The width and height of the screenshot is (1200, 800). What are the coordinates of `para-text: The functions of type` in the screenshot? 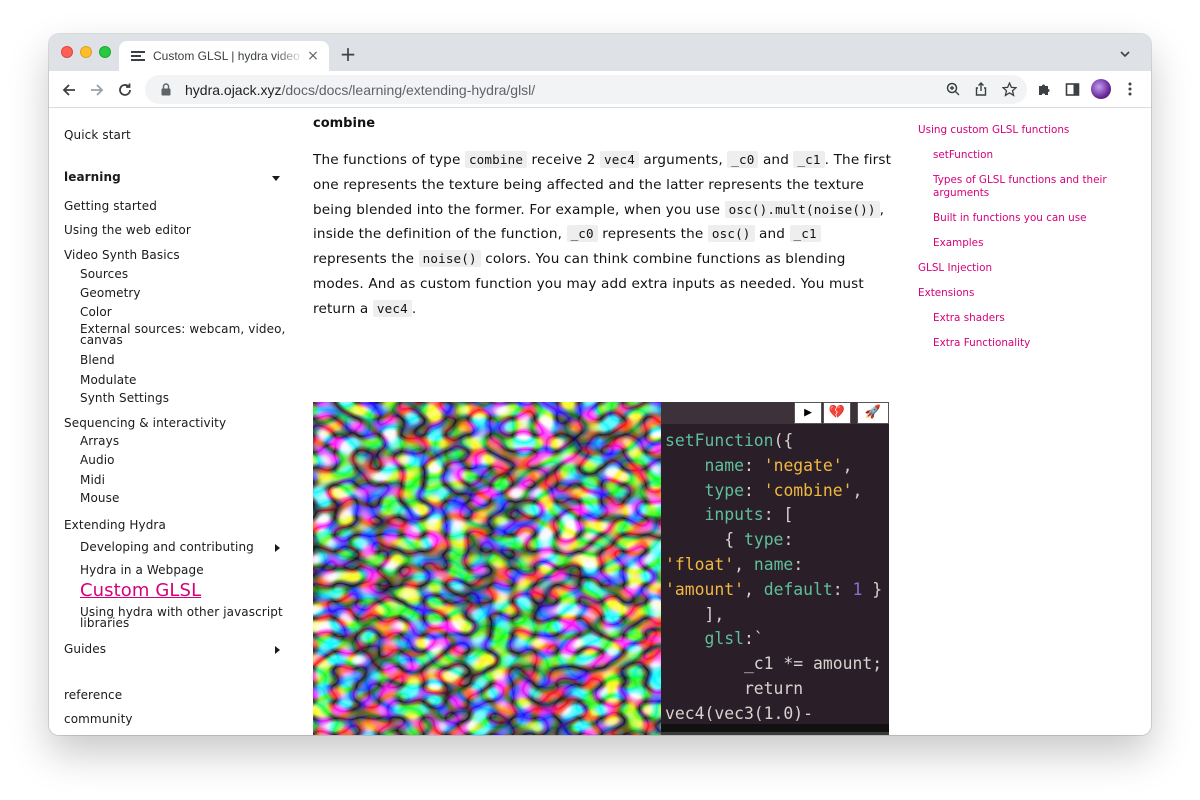 It's located at (389, 160).